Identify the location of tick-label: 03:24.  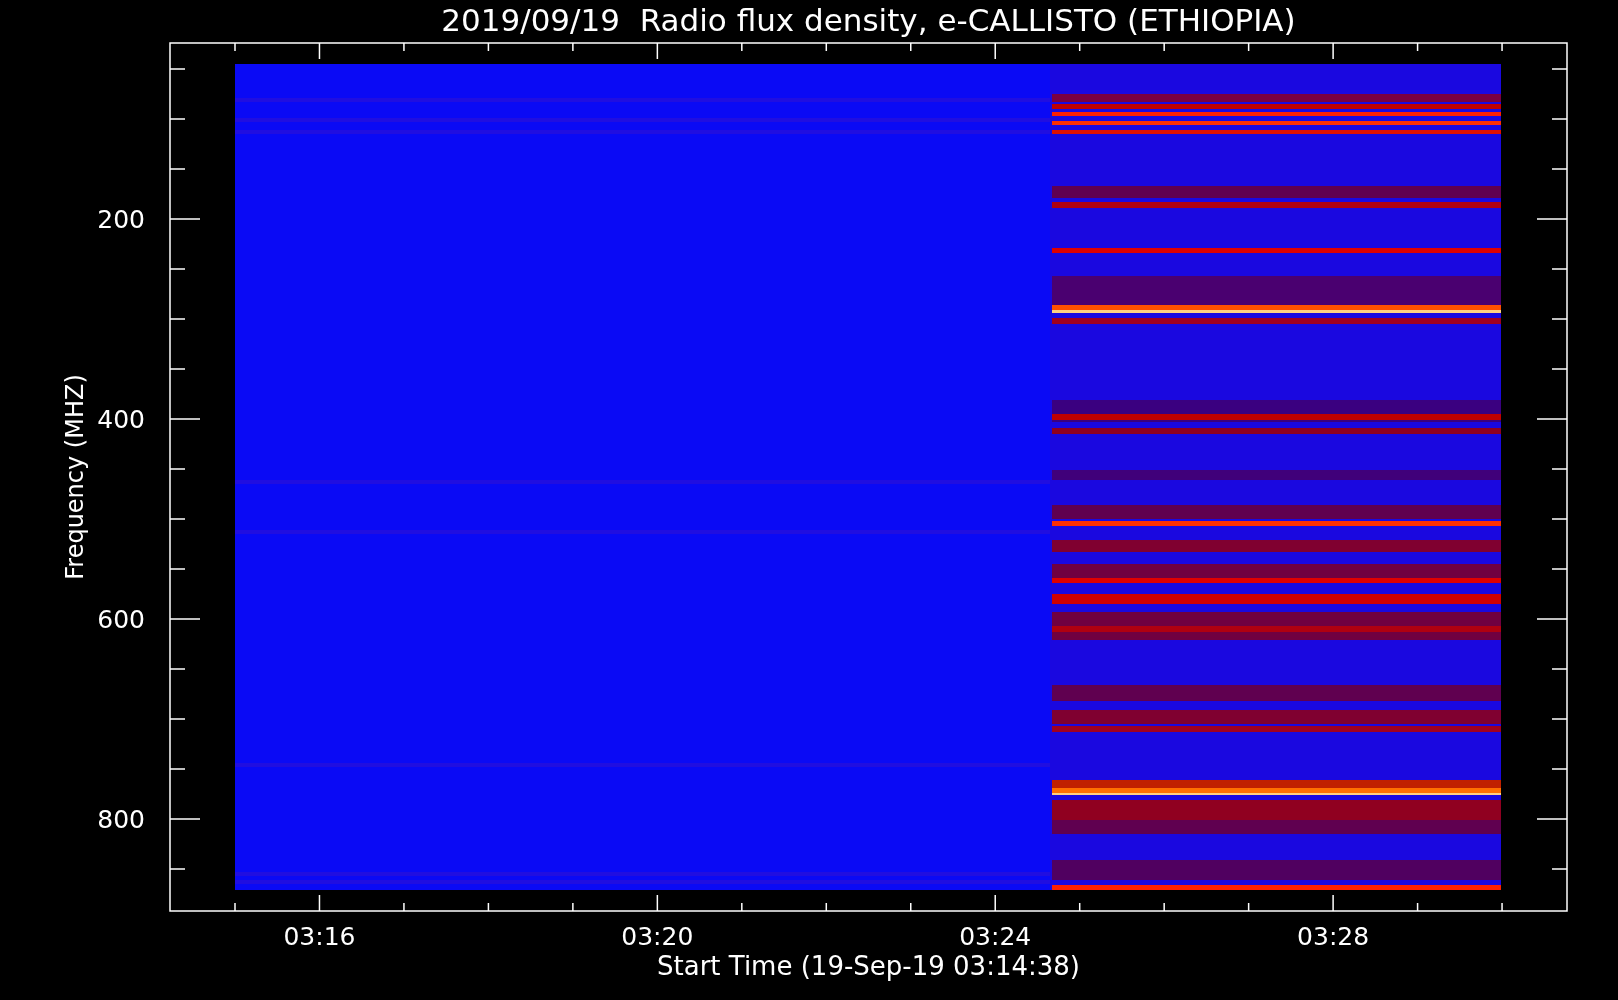
(995, 936).